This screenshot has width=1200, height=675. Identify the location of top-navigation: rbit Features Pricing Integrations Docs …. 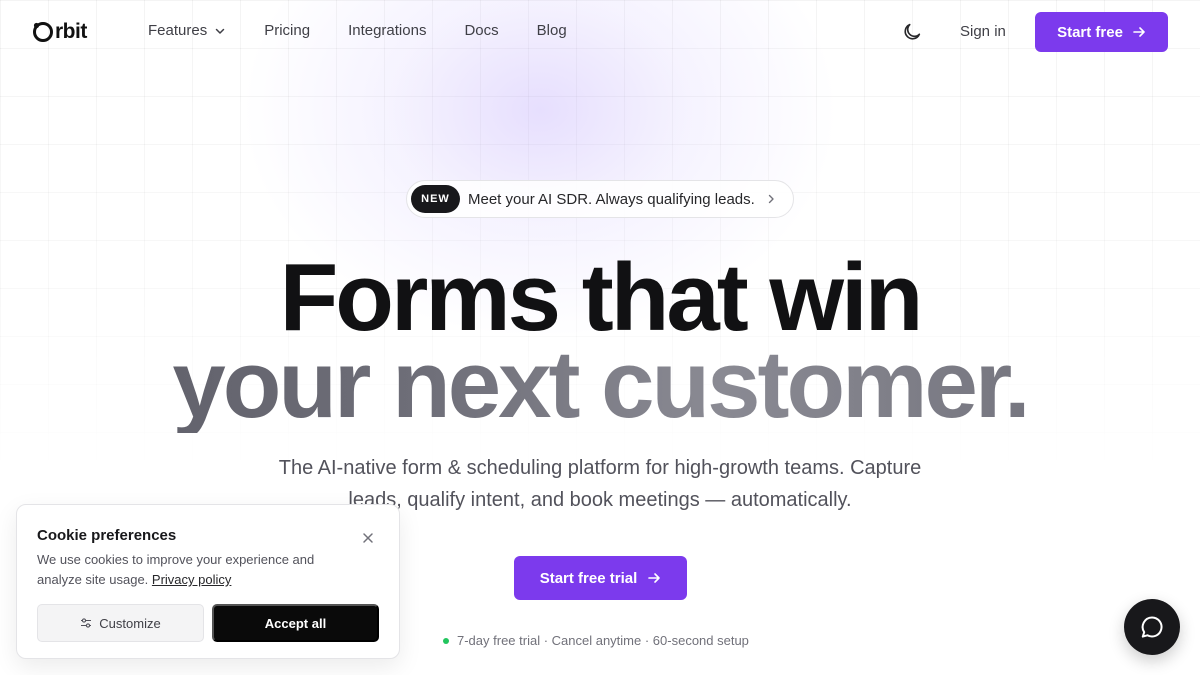
(600, 32).